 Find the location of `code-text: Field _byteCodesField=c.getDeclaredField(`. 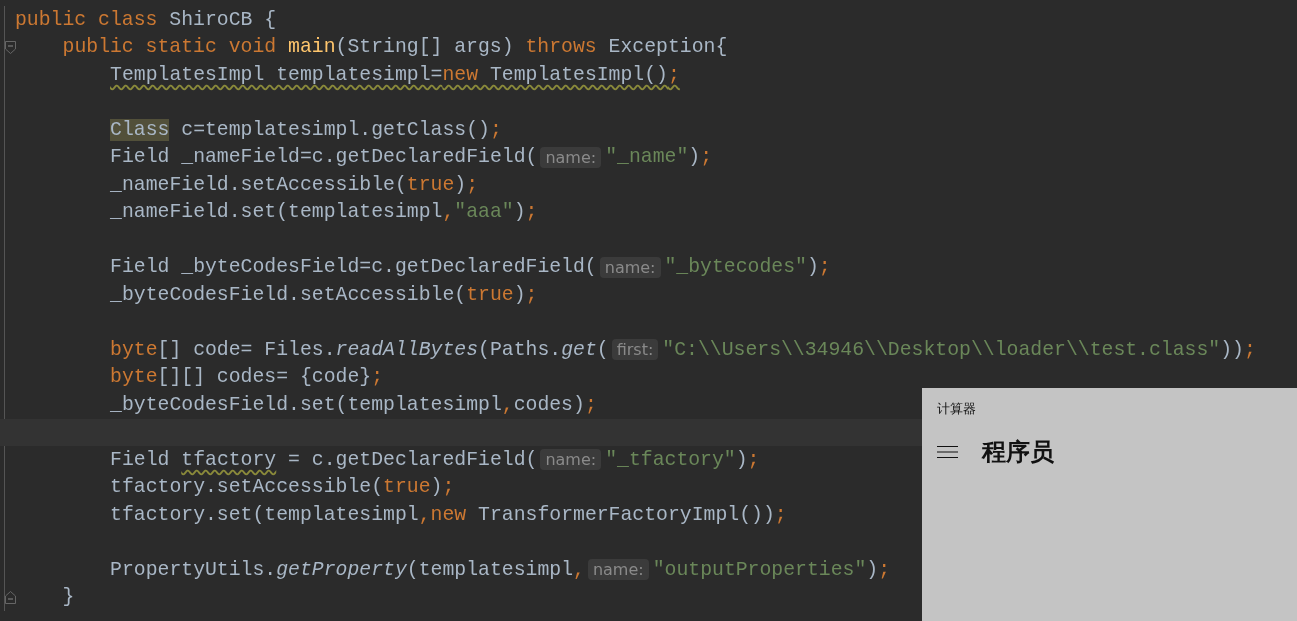

code-text: Field _byteCodesField=c.getDeclaredField( is located at coordinates (353, 267).